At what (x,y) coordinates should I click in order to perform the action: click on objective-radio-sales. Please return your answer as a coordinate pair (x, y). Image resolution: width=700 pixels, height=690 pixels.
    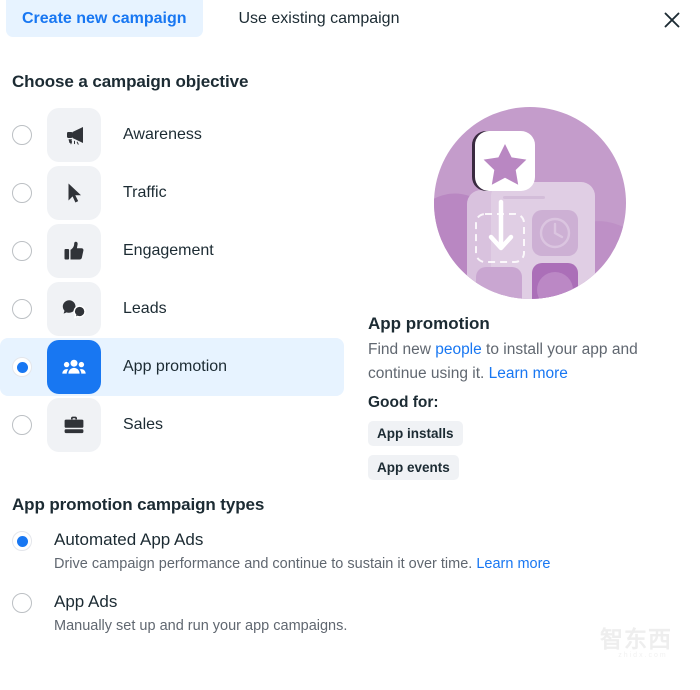
    Looking at the image, I should click on (22, 425).